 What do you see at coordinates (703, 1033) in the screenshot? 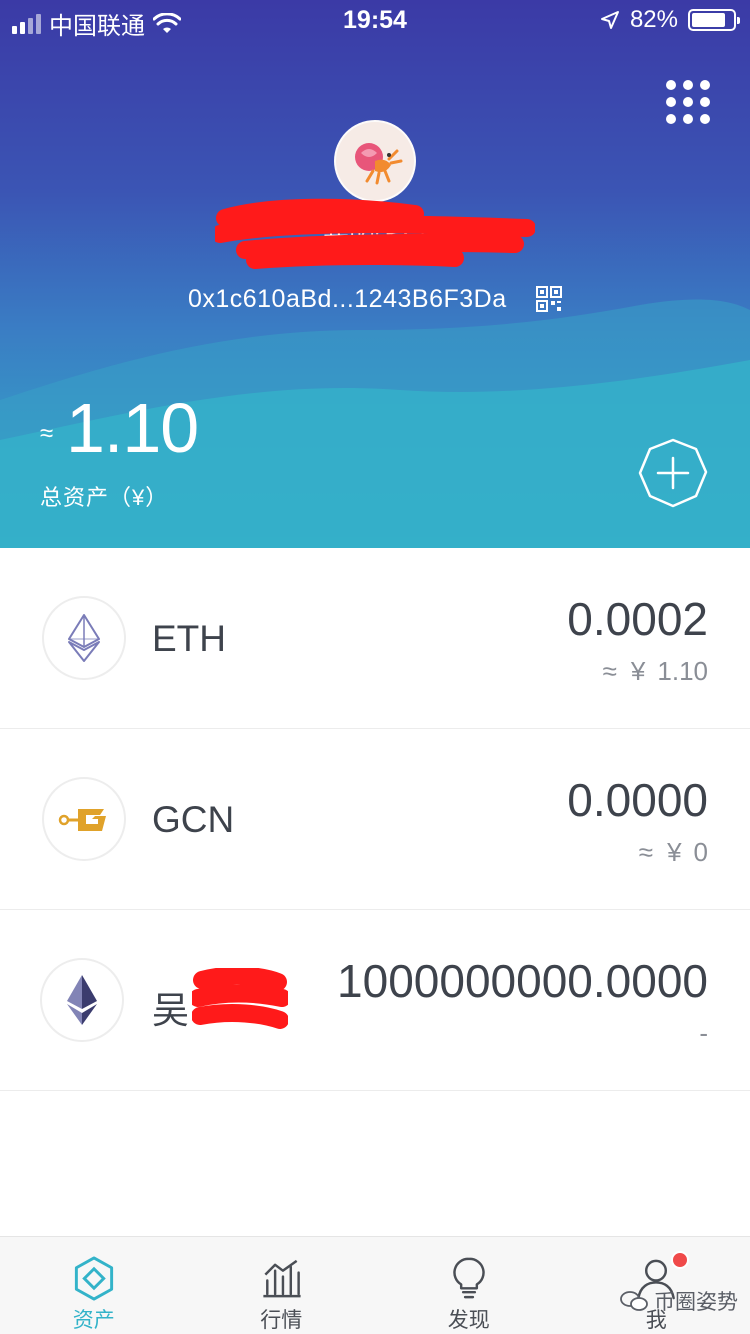
I see `token-fiat-value: -` at bounding box center [703, 1033].